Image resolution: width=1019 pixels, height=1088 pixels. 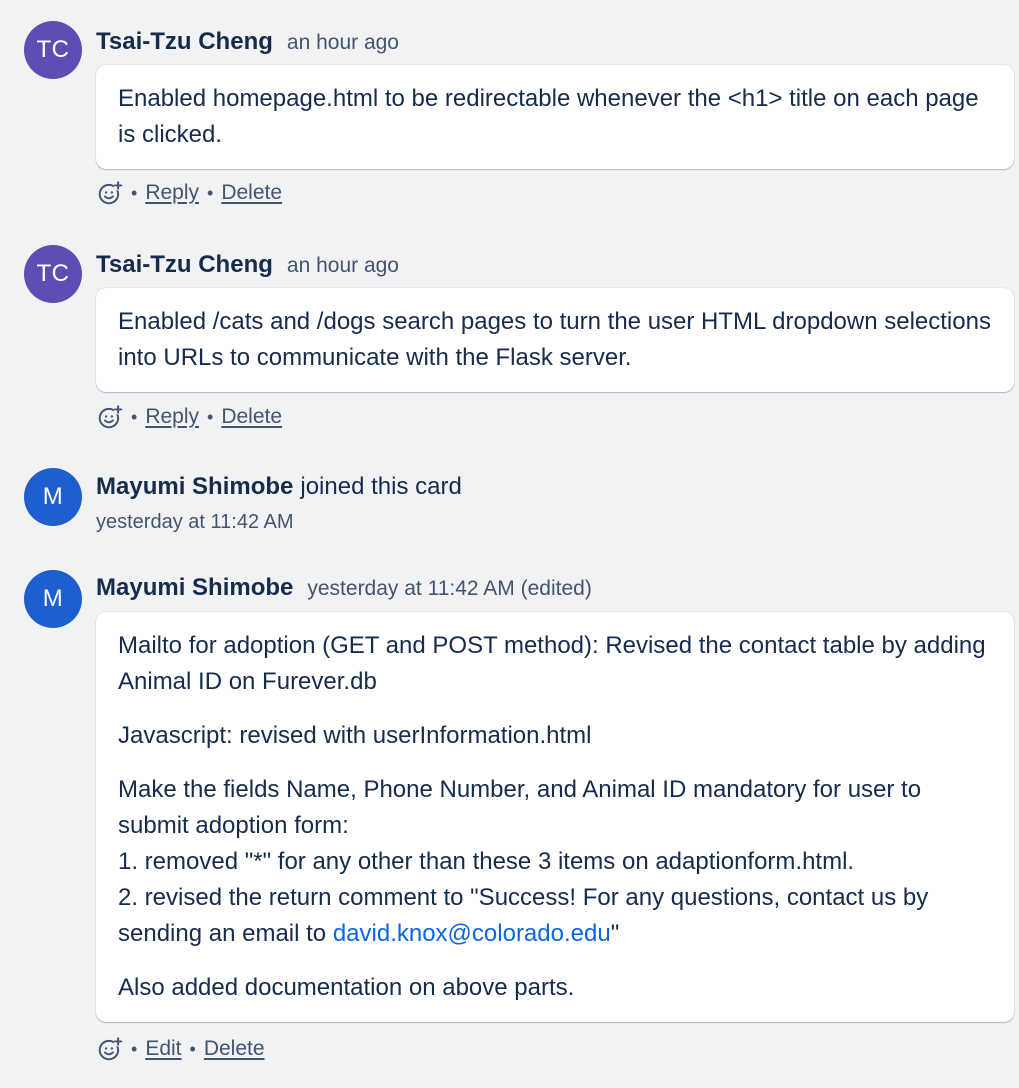 I want to click on event-header: Mayumi Shimobe joined this card, so click(x=279, y=487).